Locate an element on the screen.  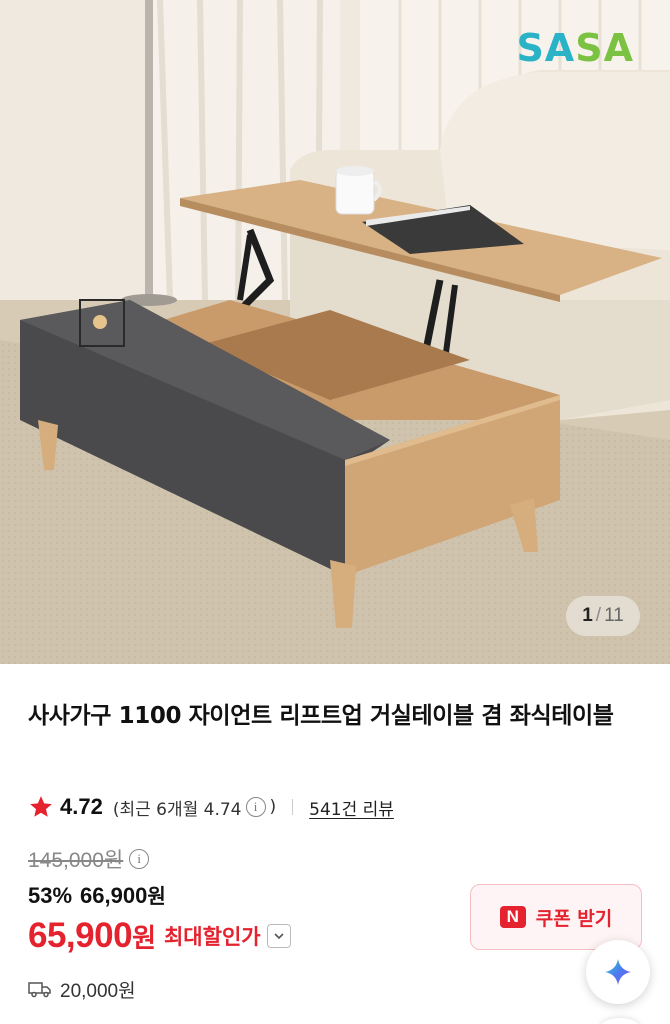
max-discount-unit: 원 is located at coordinates (144, 938).